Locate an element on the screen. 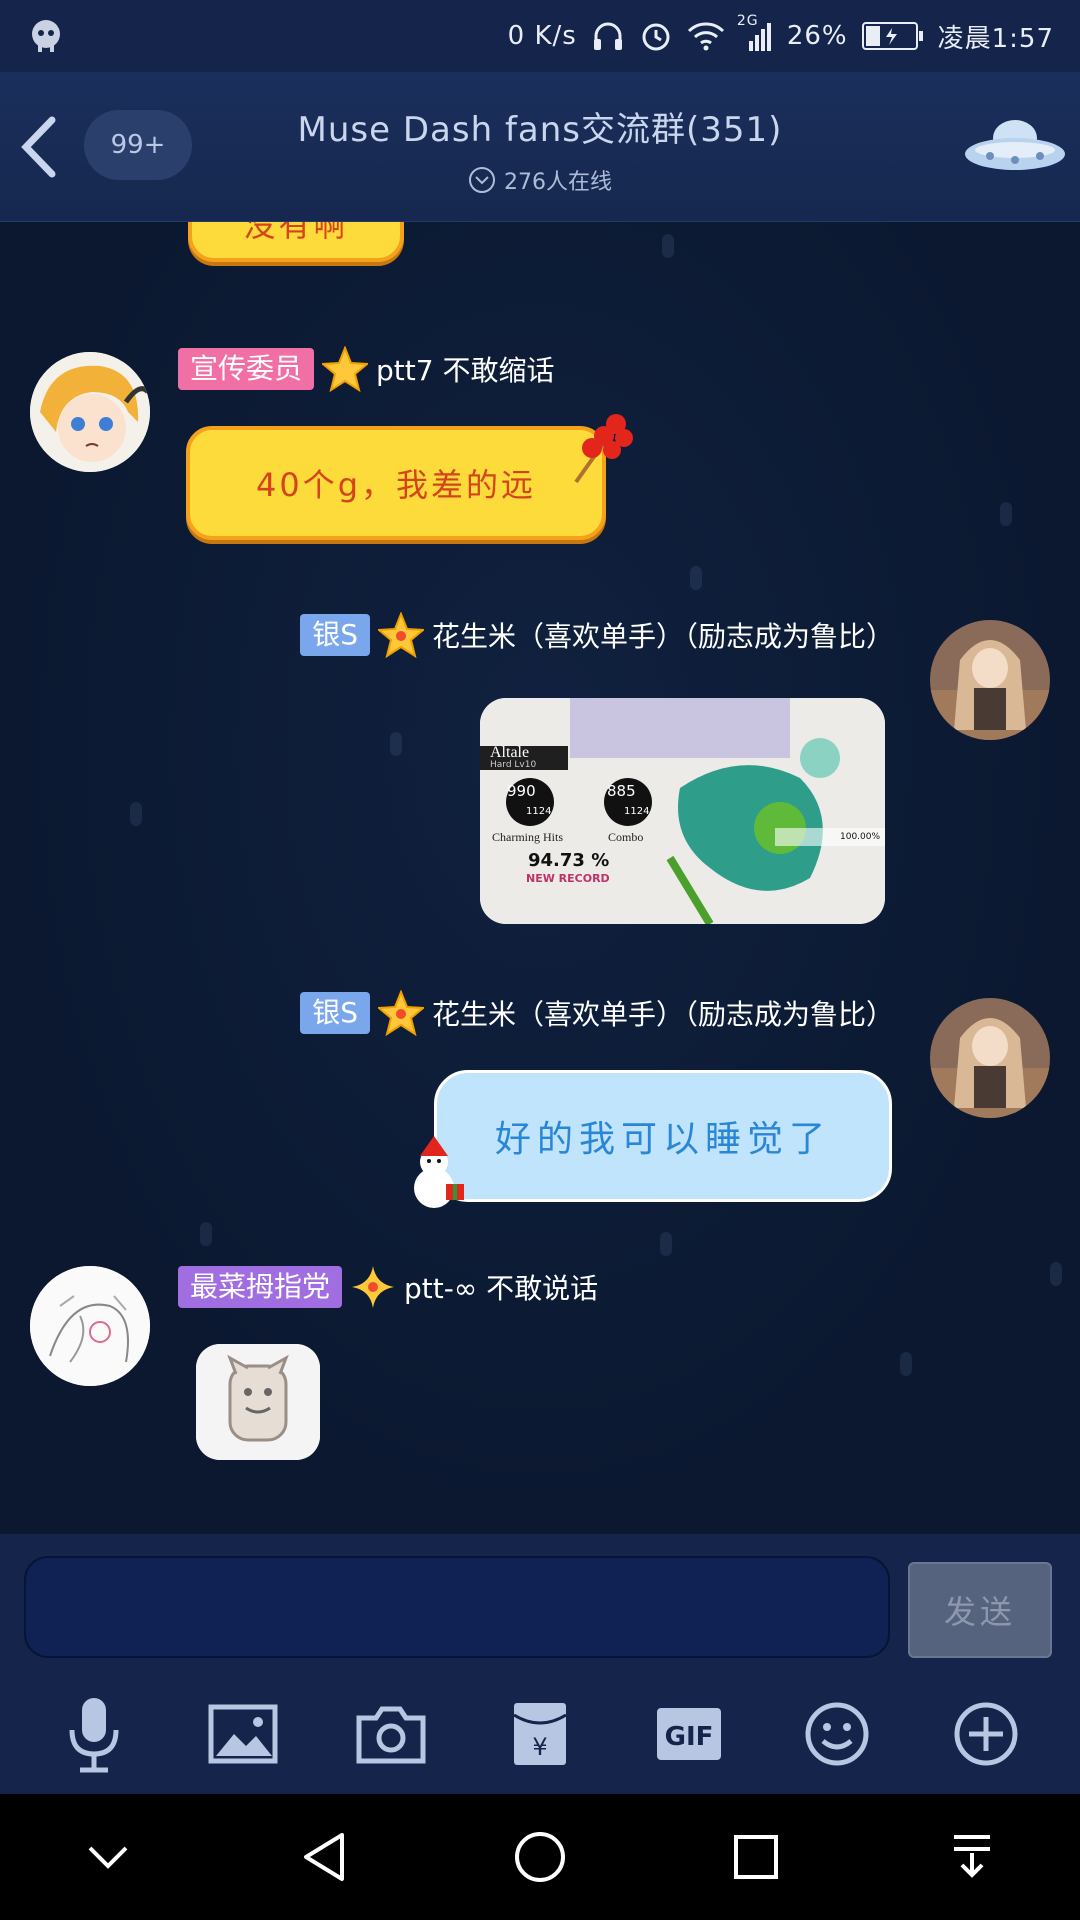 This screenshot has width=1080, height=1920. charming-hits-total: 1124 is located at coordinates (539, 811).